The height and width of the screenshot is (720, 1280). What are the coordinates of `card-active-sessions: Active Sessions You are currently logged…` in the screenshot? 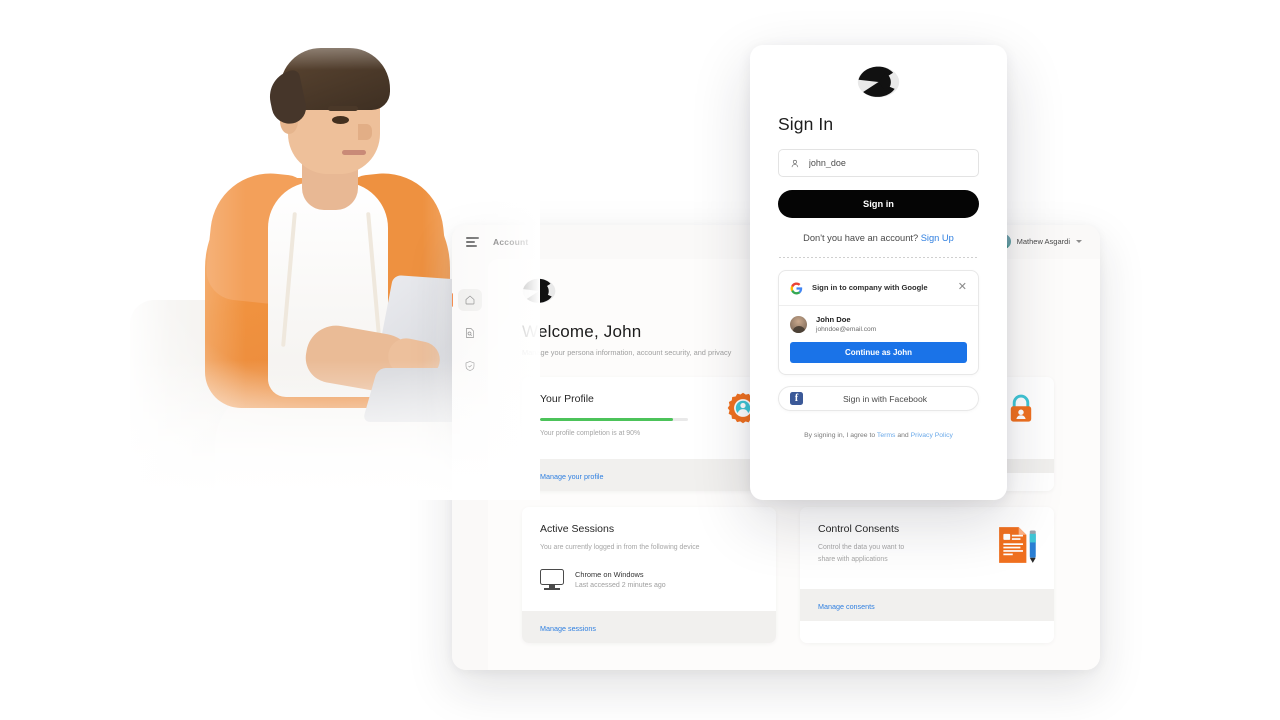 It's located at (649, 575).